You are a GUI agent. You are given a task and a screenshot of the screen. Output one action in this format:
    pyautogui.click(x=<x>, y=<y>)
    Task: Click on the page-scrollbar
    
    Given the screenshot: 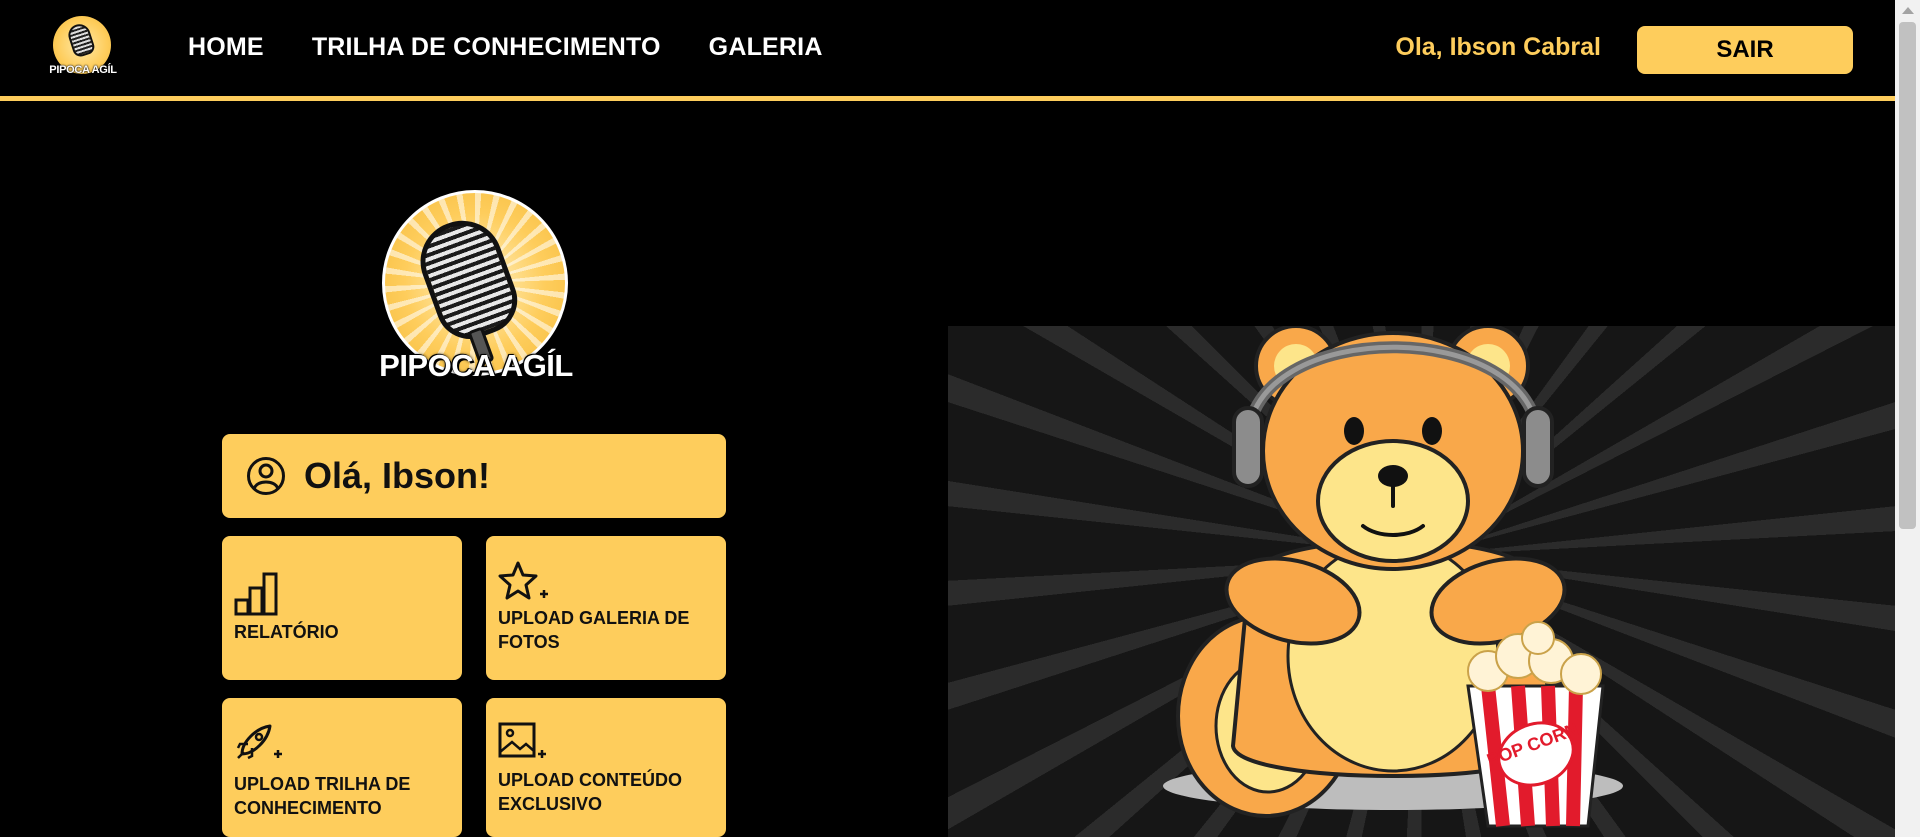 What is the action you would take?
    pyautogui.click(x=1907, y=418)
    